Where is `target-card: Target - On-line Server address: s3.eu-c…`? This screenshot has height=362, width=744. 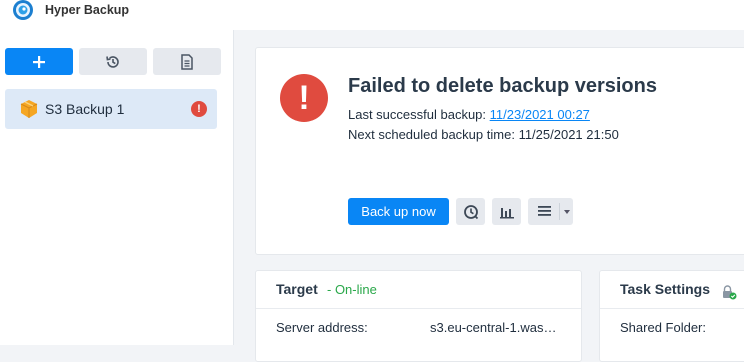 target-card: Target - On-line Server address: s3.eu-c… is located at coordinates (418, 316).